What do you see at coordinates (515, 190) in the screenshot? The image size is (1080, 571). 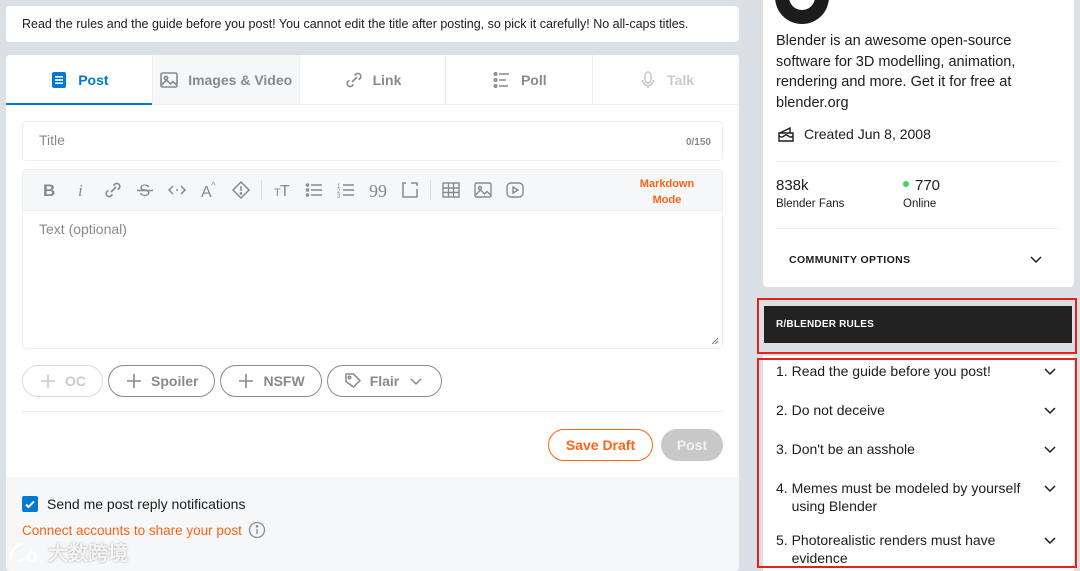 I see `insert-video-icon` at bounding box center [515, 190].